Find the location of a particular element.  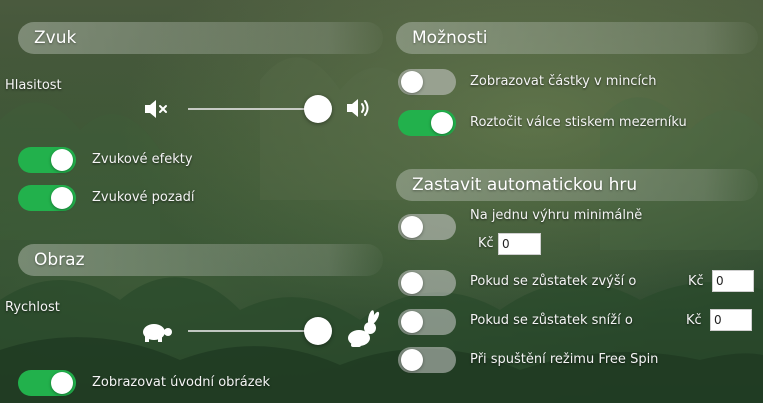

speaker-mute-icon is located at coordinates (157, 109).